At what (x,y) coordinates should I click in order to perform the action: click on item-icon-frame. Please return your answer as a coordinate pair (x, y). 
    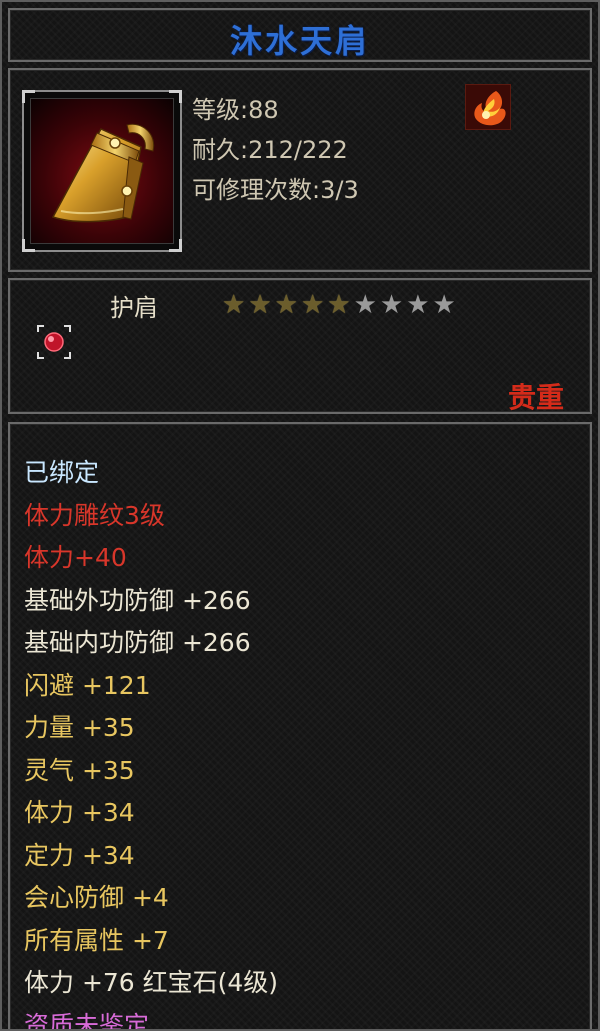
    Looking at the image, I should click on (102, 171).